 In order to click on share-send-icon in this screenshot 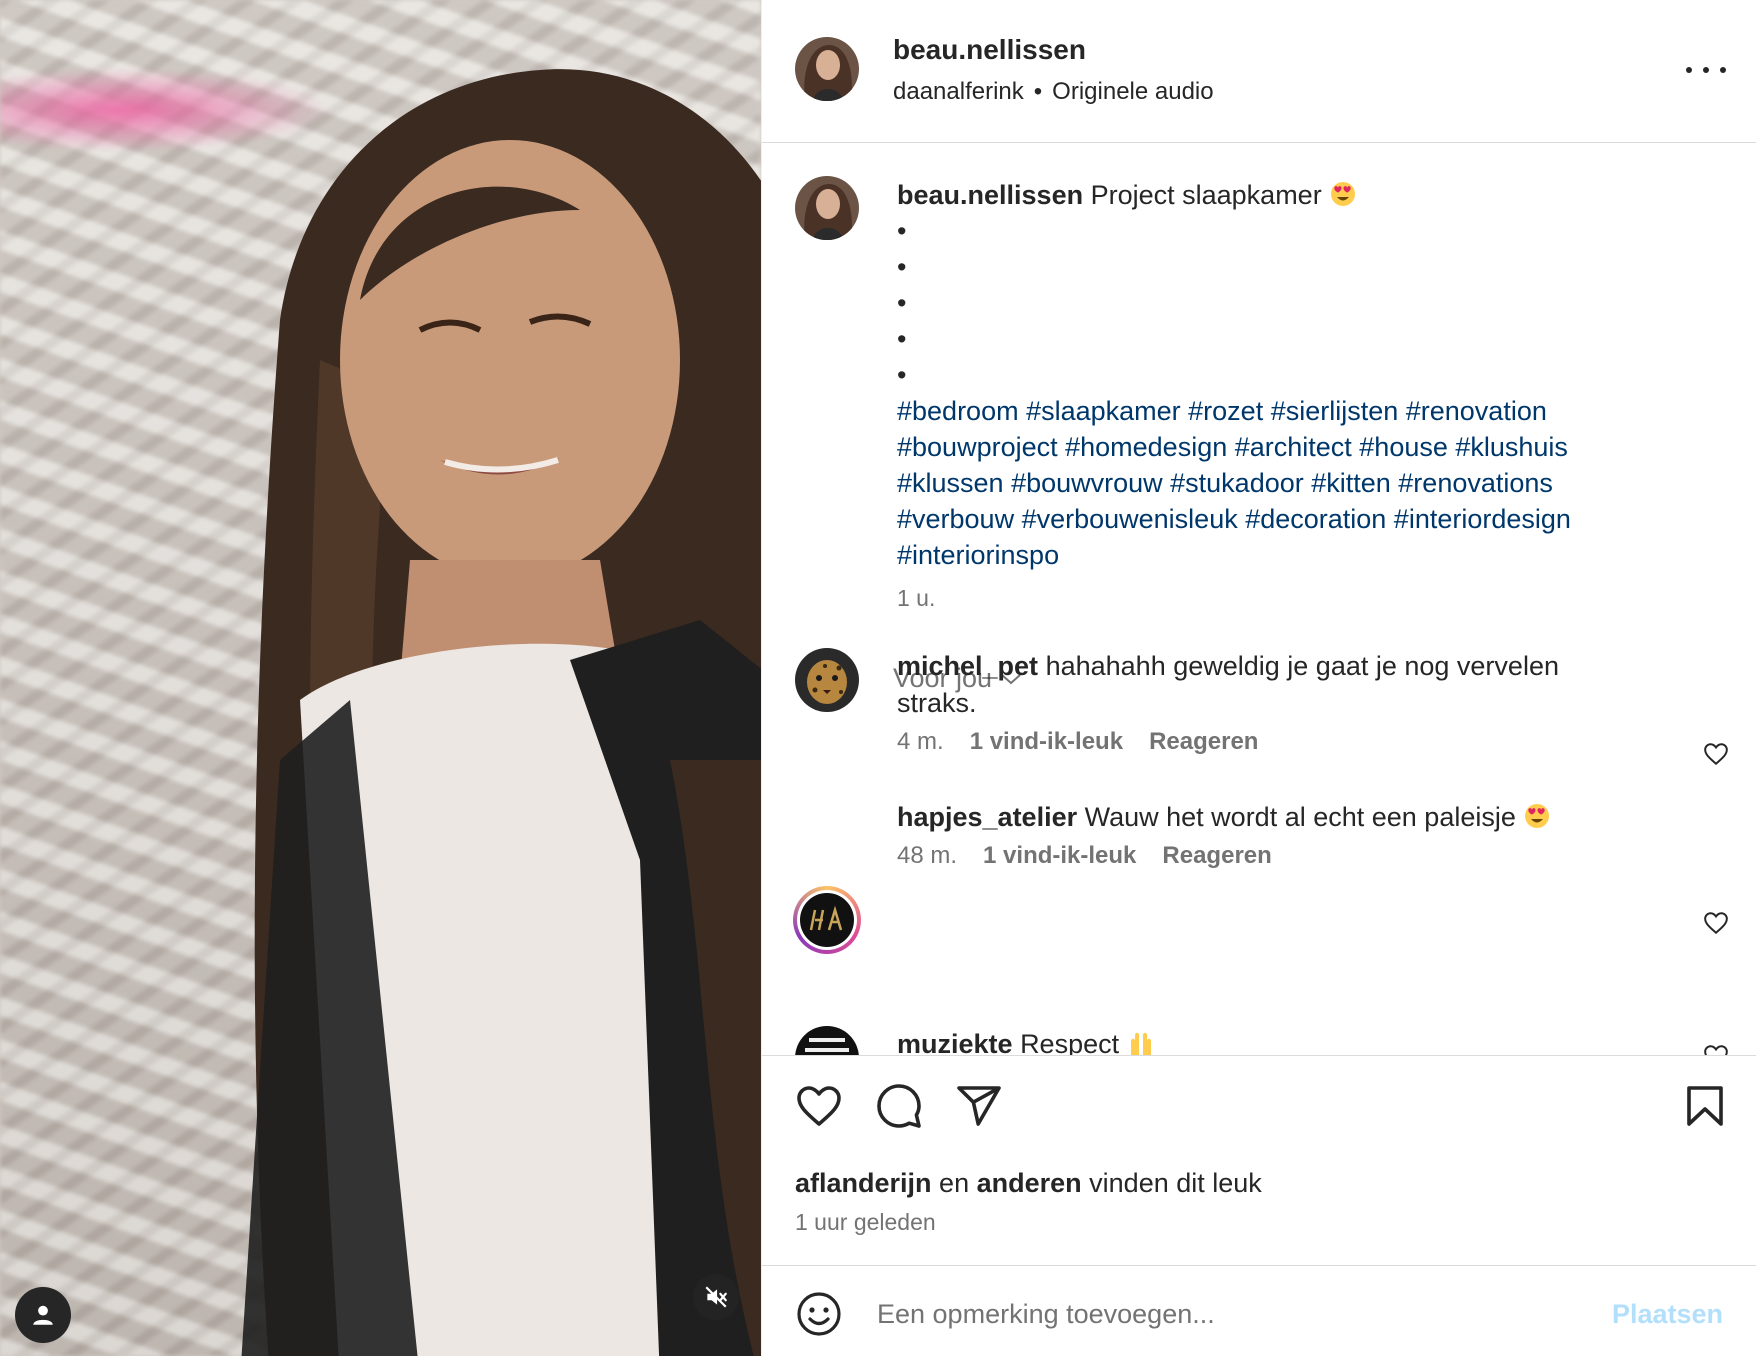, I will do `click(979, 1106)`.